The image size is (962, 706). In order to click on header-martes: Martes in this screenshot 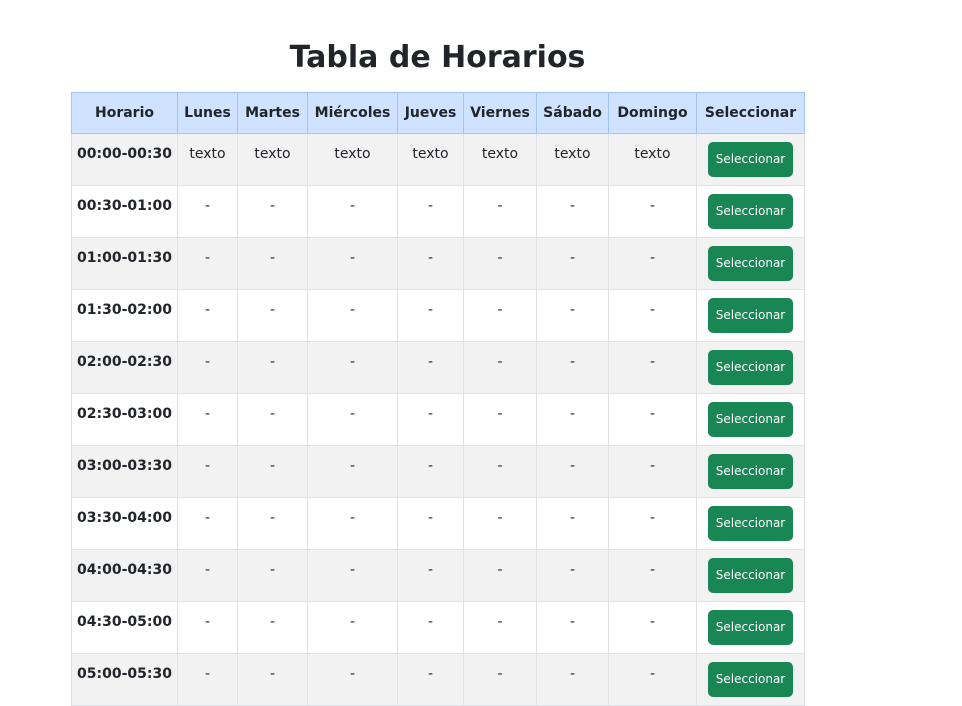, I will do `click(272, 113)`.